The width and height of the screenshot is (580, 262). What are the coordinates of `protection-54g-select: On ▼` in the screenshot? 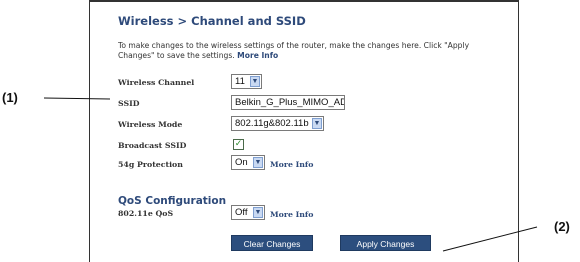 It's located at (248, 162).